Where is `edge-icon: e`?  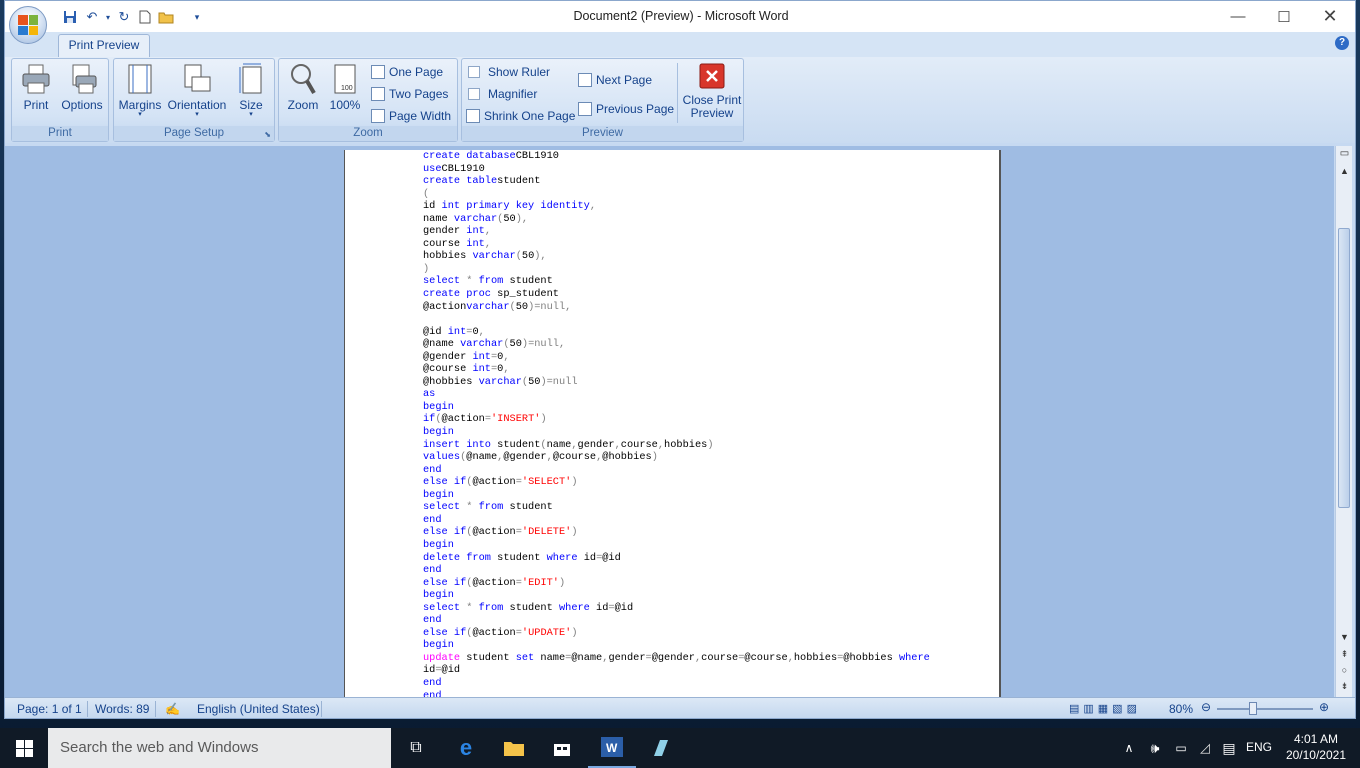 edge-icon: e is located at coordinates (466, 748).